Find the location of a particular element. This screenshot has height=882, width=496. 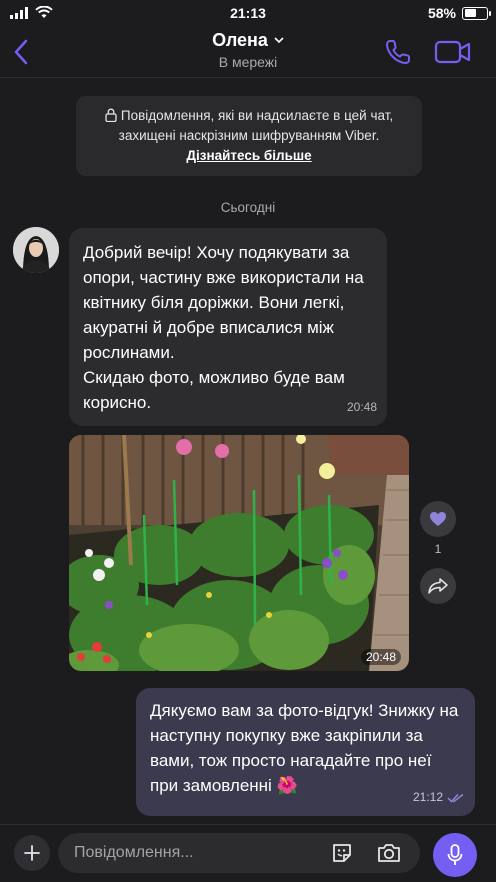

message-input-bar is located at coordinates (248, 853).